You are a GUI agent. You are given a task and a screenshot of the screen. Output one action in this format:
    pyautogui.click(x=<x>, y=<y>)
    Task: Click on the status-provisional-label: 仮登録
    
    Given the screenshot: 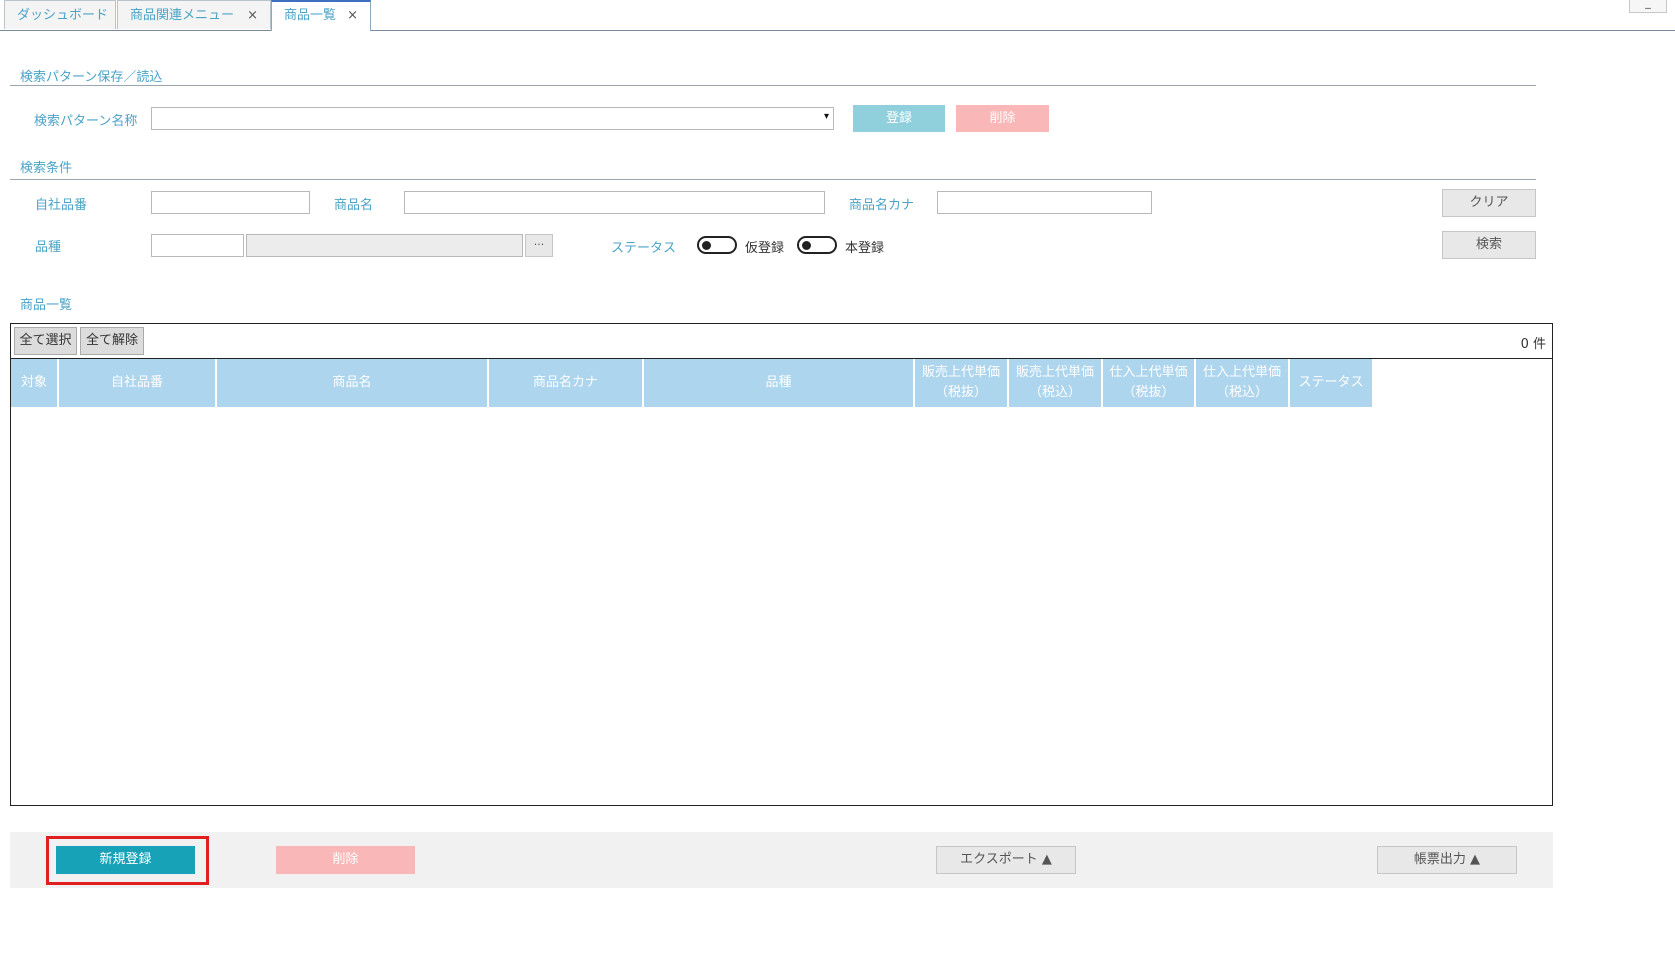 What is the action you would take?
    pyautogui.click(x=765, y=248)
    